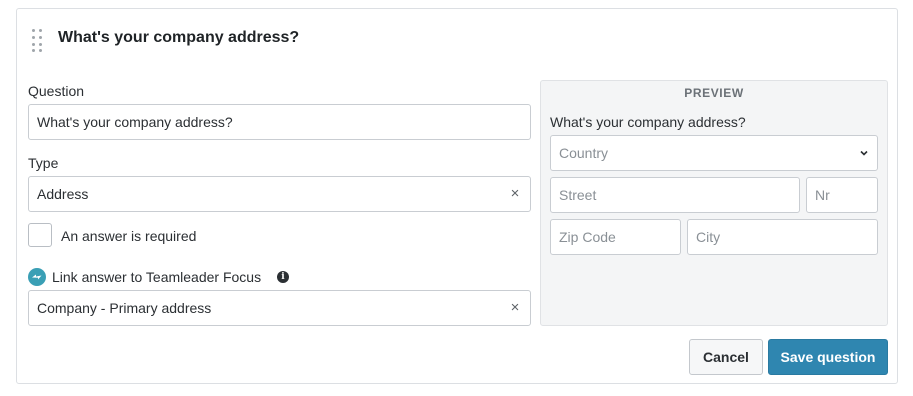 The height and width of the screenshot is (396, 913). I want to click on preview-city-input: City, so click(782, 237).